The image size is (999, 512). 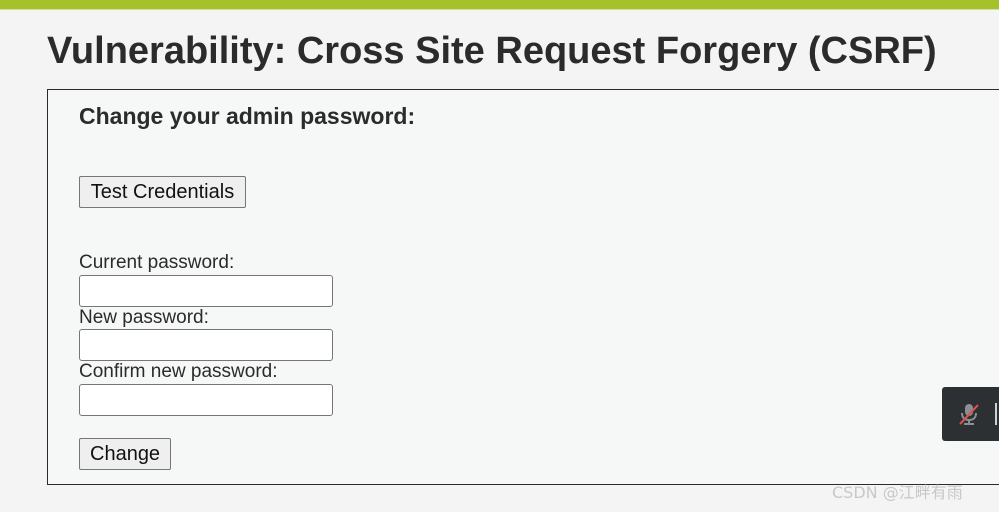 I want to click on test-credentials-button: Test Credentials, so click(x=162, y=192).